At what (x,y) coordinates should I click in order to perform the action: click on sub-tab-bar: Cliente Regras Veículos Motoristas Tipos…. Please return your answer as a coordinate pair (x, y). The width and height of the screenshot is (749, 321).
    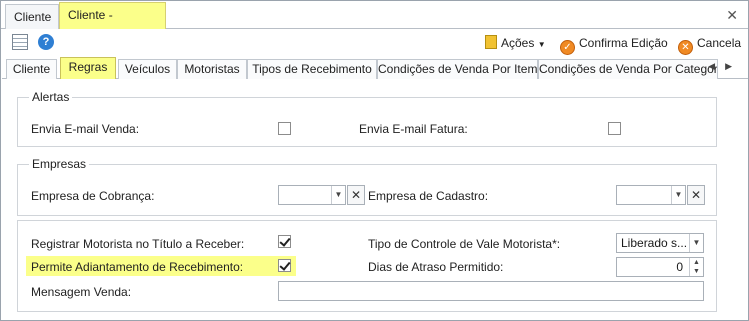
    Looking at the image, I should click on (375, 68).